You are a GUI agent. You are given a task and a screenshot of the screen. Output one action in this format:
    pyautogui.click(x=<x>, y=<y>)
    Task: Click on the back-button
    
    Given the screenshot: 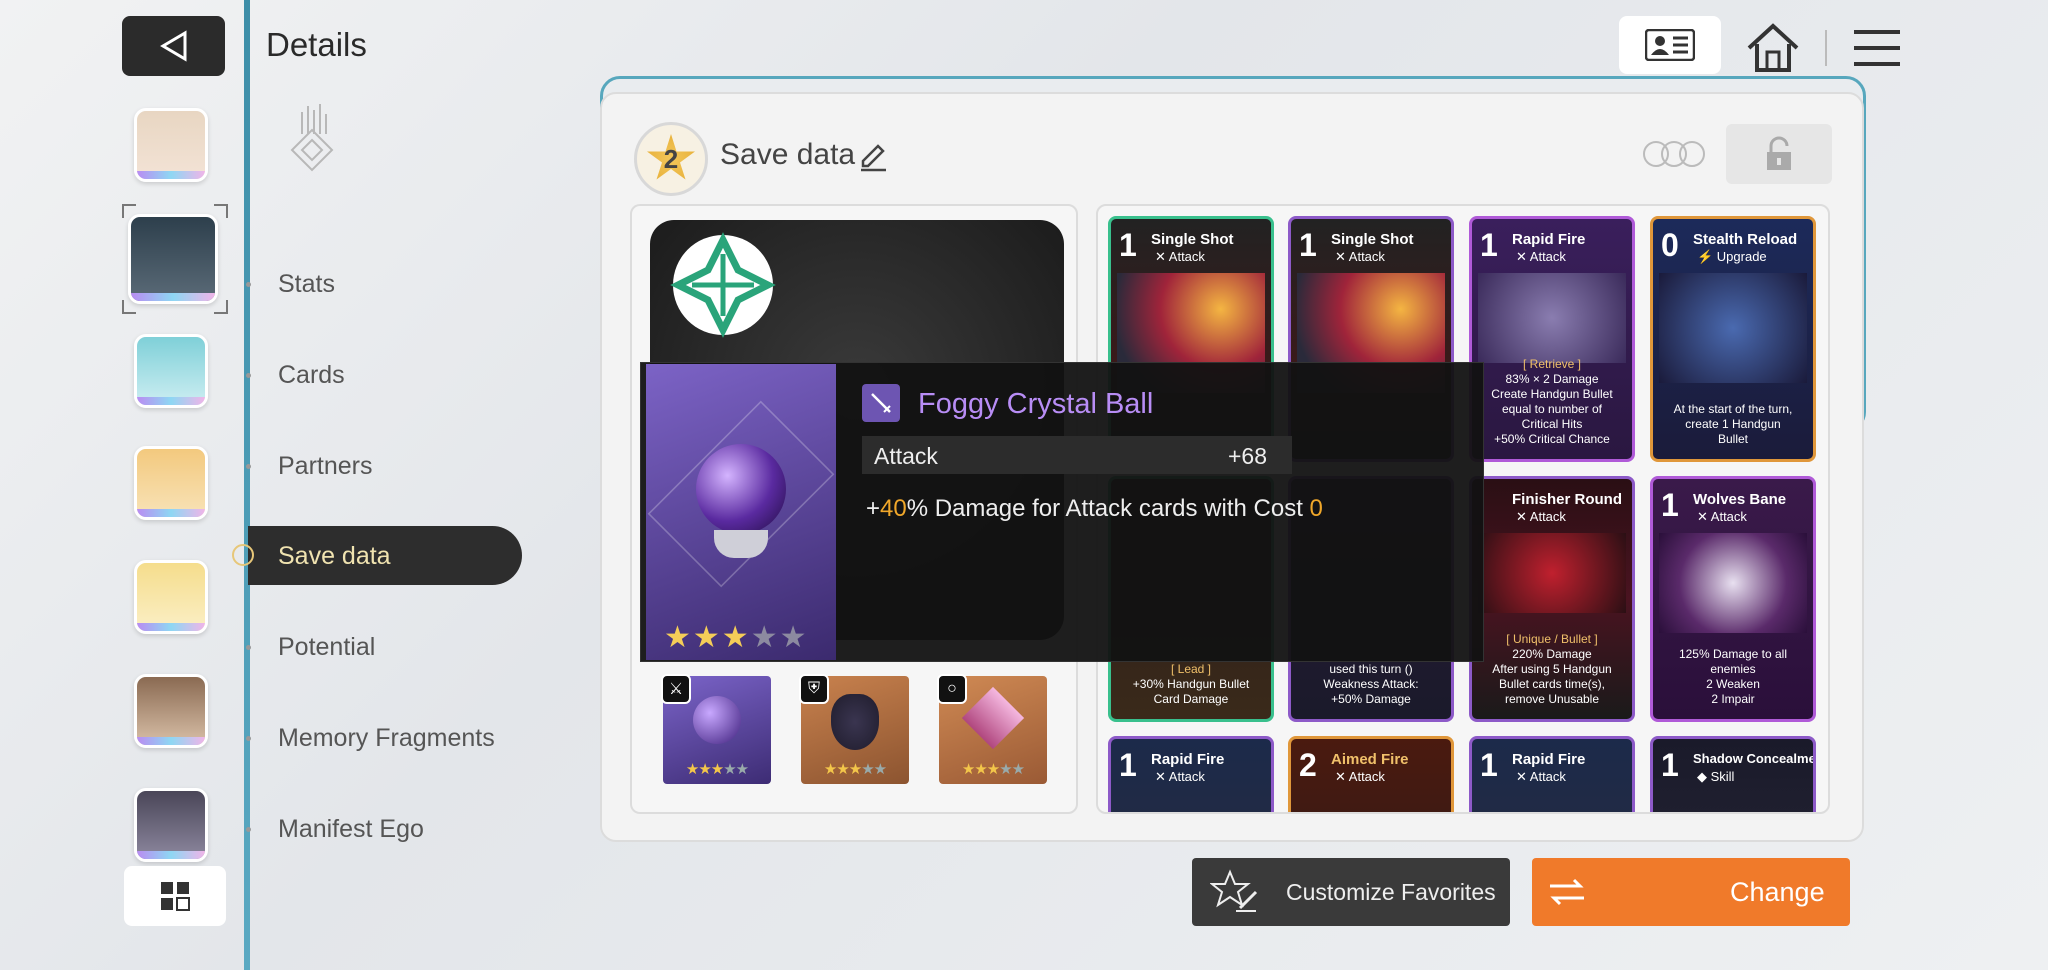 What is the action you would take?
    pyautogui.click(x=173, y=46)
    